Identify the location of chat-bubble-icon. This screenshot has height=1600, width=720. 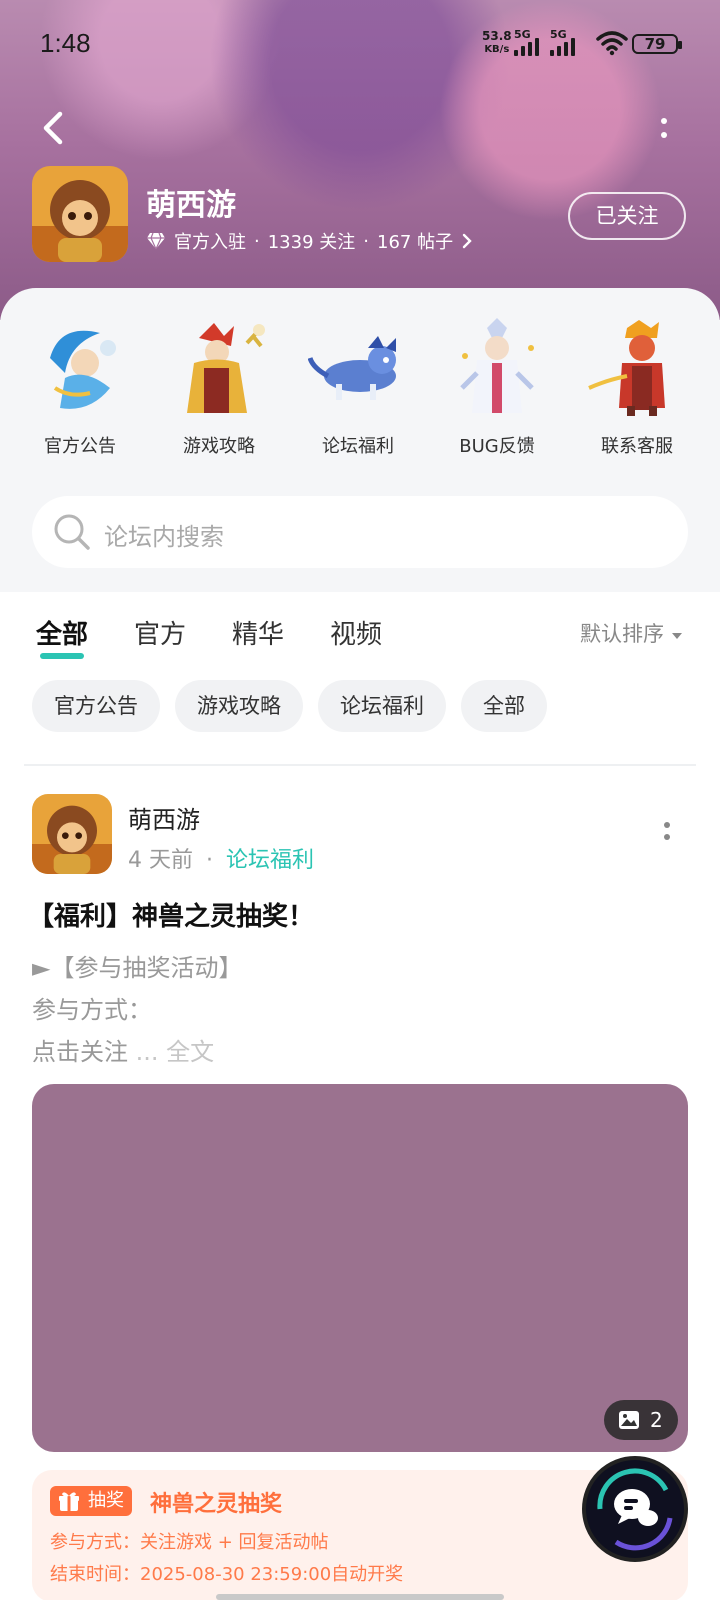
(635, 1509).